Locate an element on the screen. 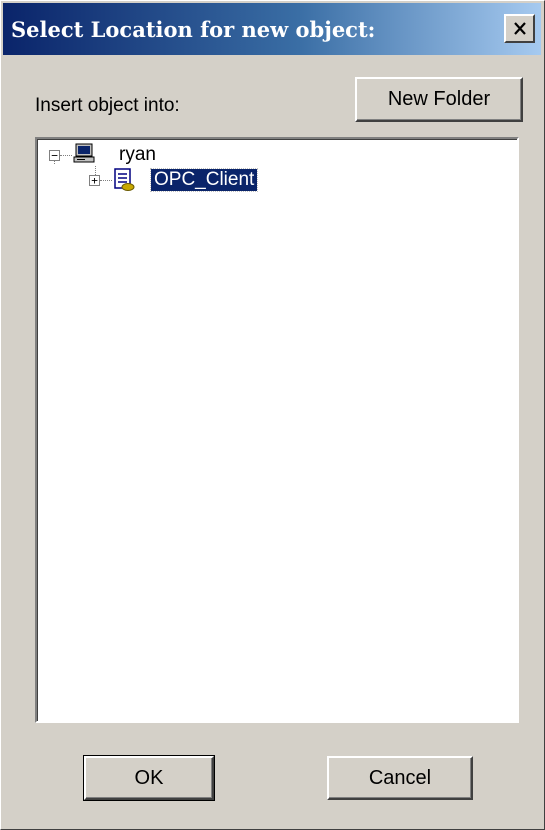 This screenshot has width=545, height=830. close-icon is located at coordinates (519, 28).